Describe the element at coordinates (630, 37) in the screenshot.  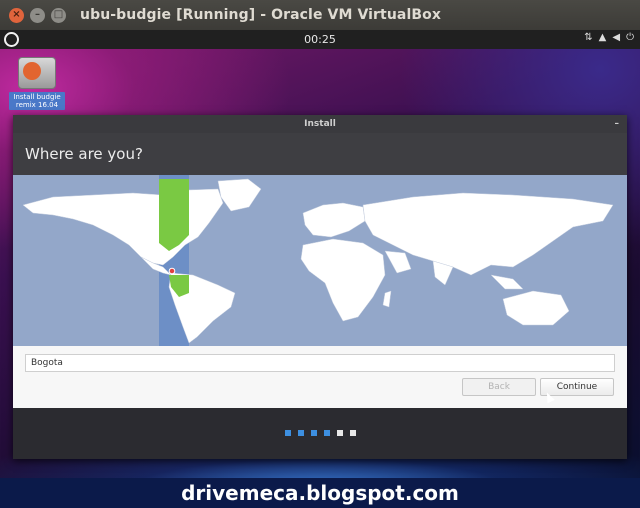
I see `power-menu-icon: ⏻` at that location.